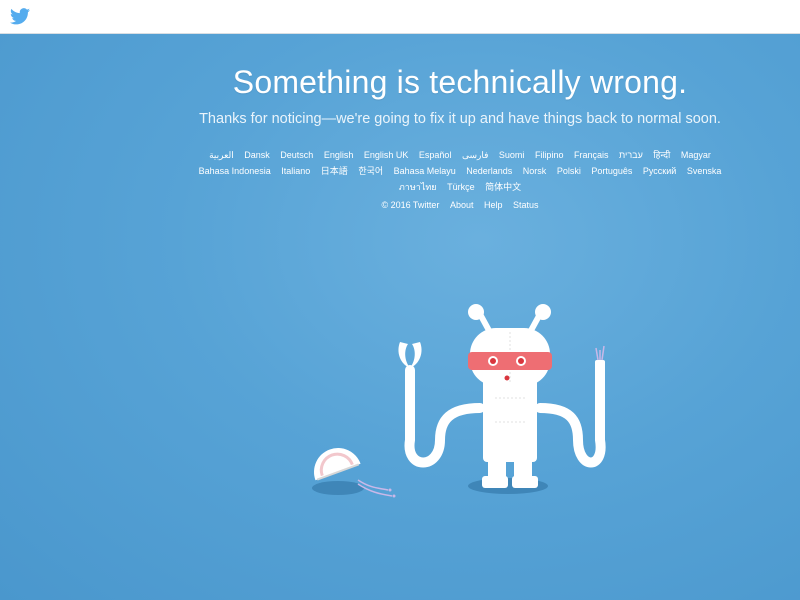 Image resolution: width=800 pixels, height=600 pixels. I want to click on language-link: Italiano, so click(295, 171).